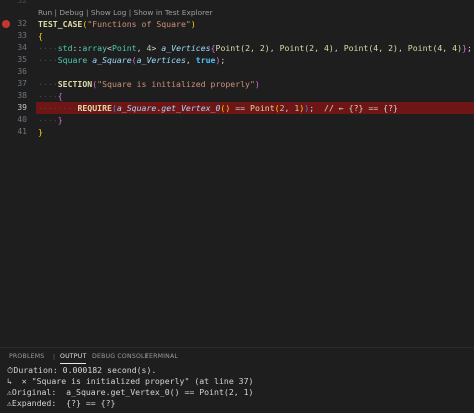 Image resolution: width=474 pixels, height=413 pixels. What do you see at coordinates (237, 36) in the screenshot?
I see `code-line: 33 {` at bounding box center [237, 36].